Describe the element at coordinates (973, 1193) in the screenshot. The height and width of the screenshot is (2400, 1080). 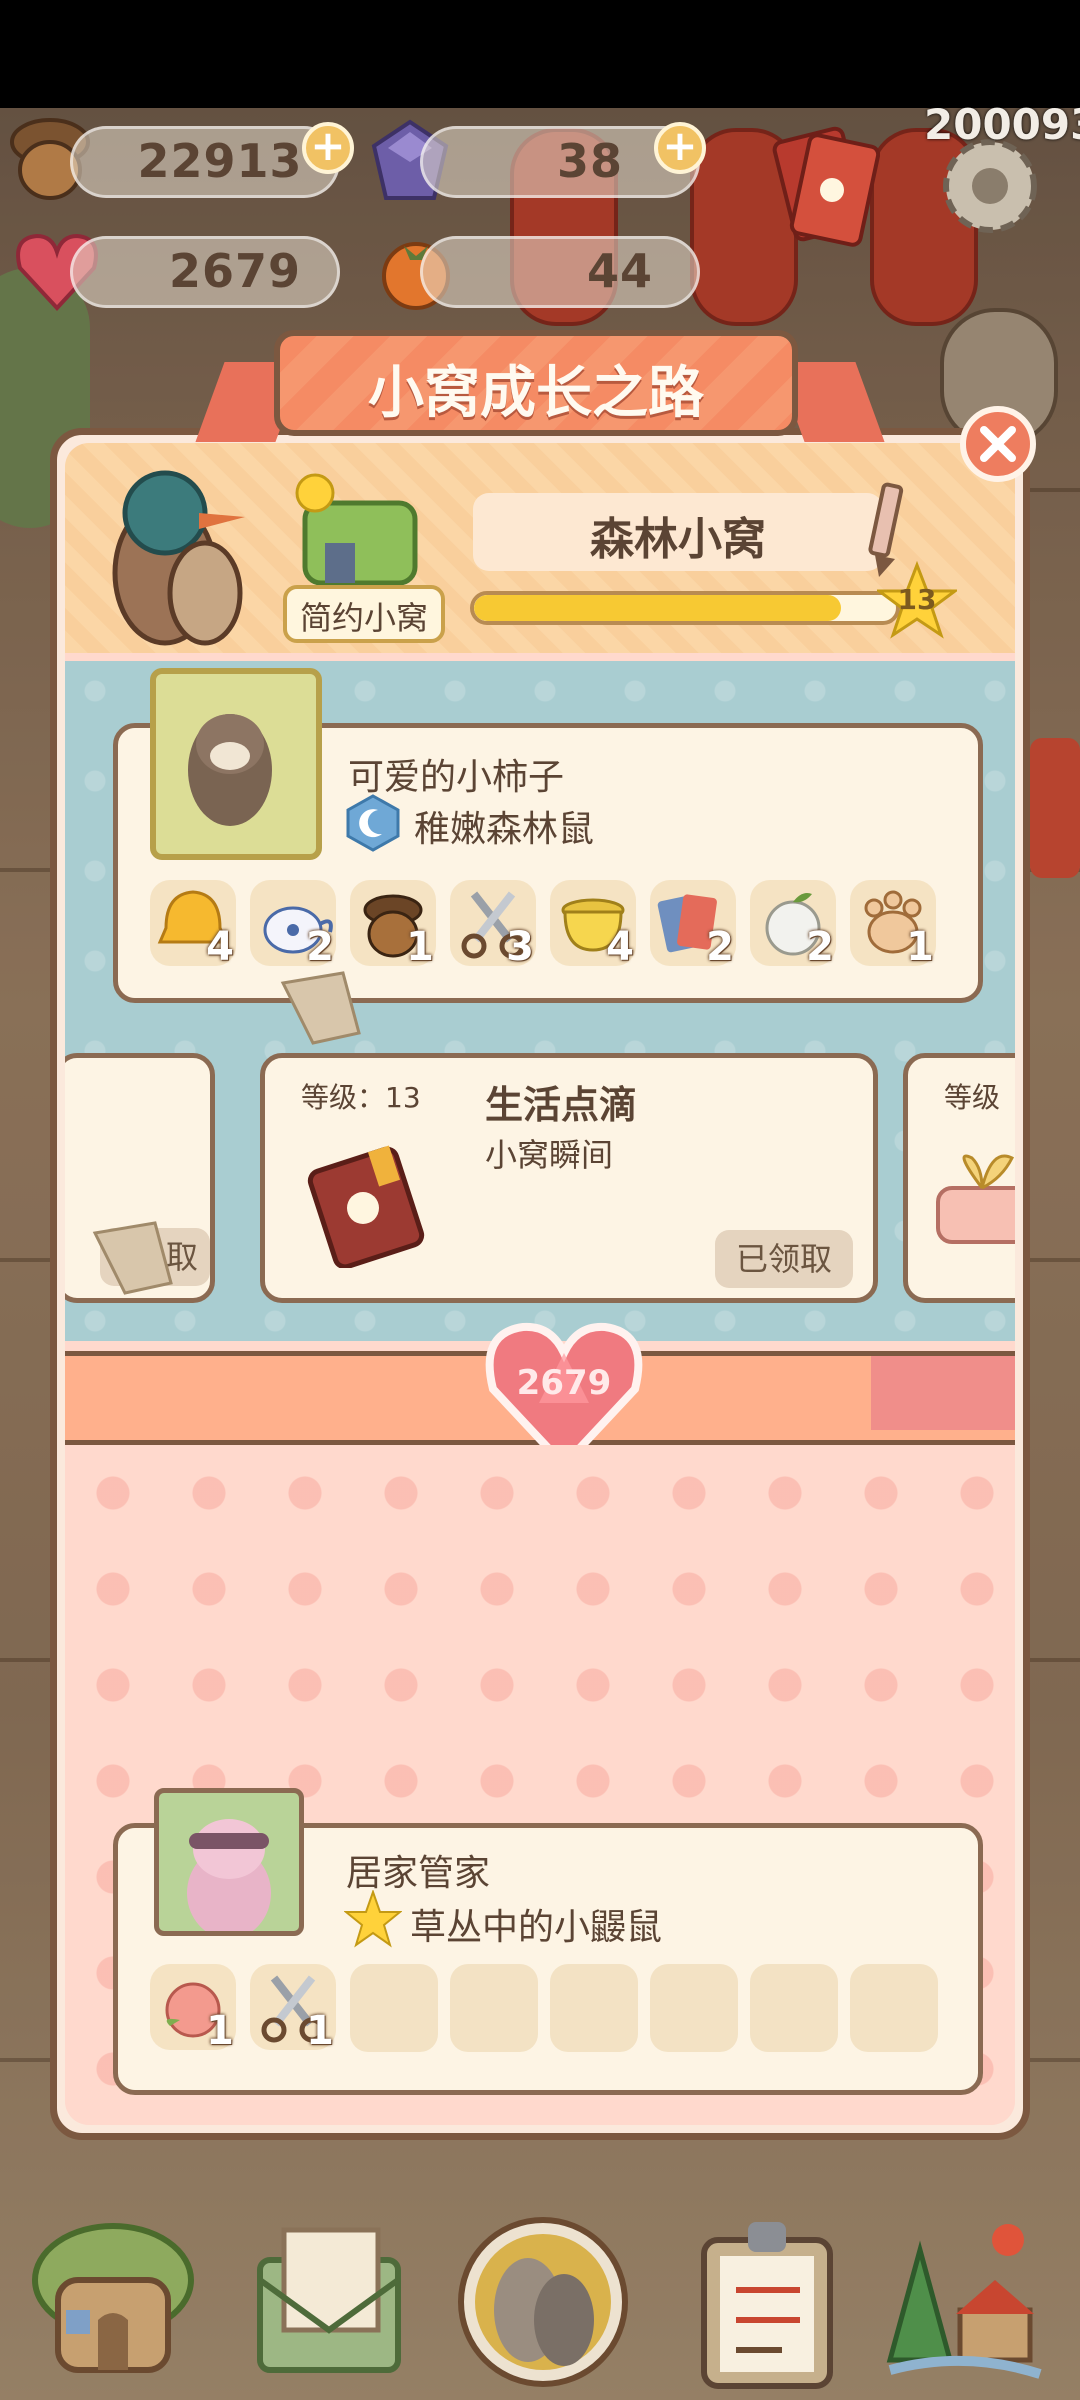
I see `gift-box-icon` at that location.